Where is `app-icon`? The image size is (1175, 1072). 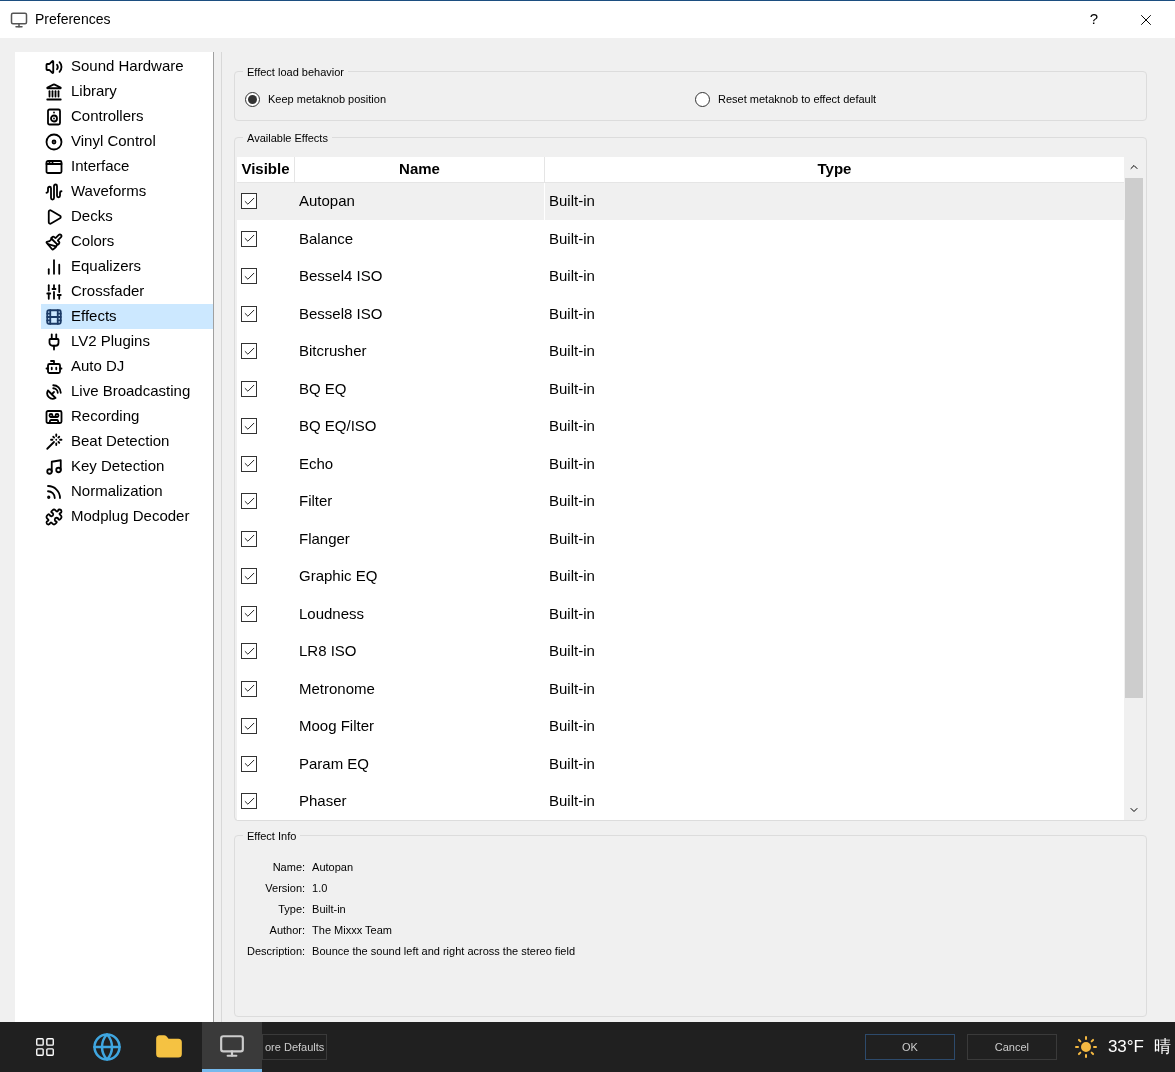 app-icon is located at coordinates (19, 19).